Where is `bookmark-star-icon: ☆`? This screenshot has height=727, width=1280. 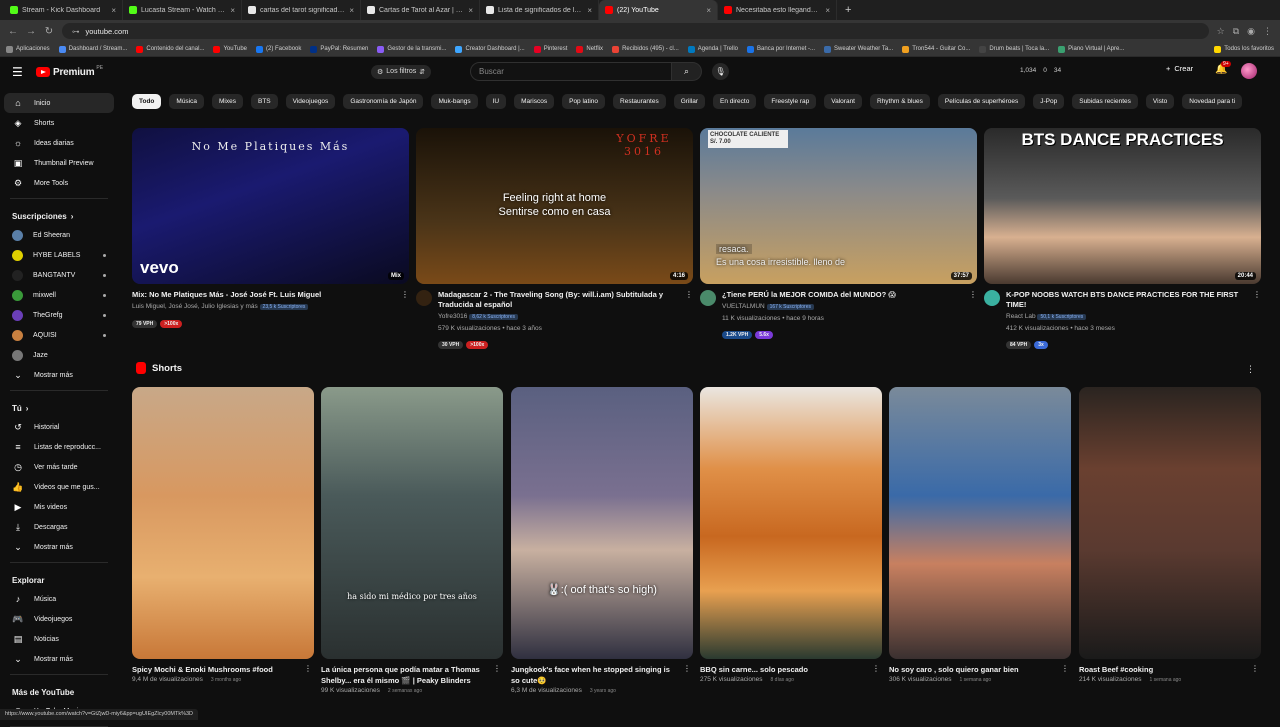 bookmark-star-icon: ☆ is located at coordinates (1221, 31).